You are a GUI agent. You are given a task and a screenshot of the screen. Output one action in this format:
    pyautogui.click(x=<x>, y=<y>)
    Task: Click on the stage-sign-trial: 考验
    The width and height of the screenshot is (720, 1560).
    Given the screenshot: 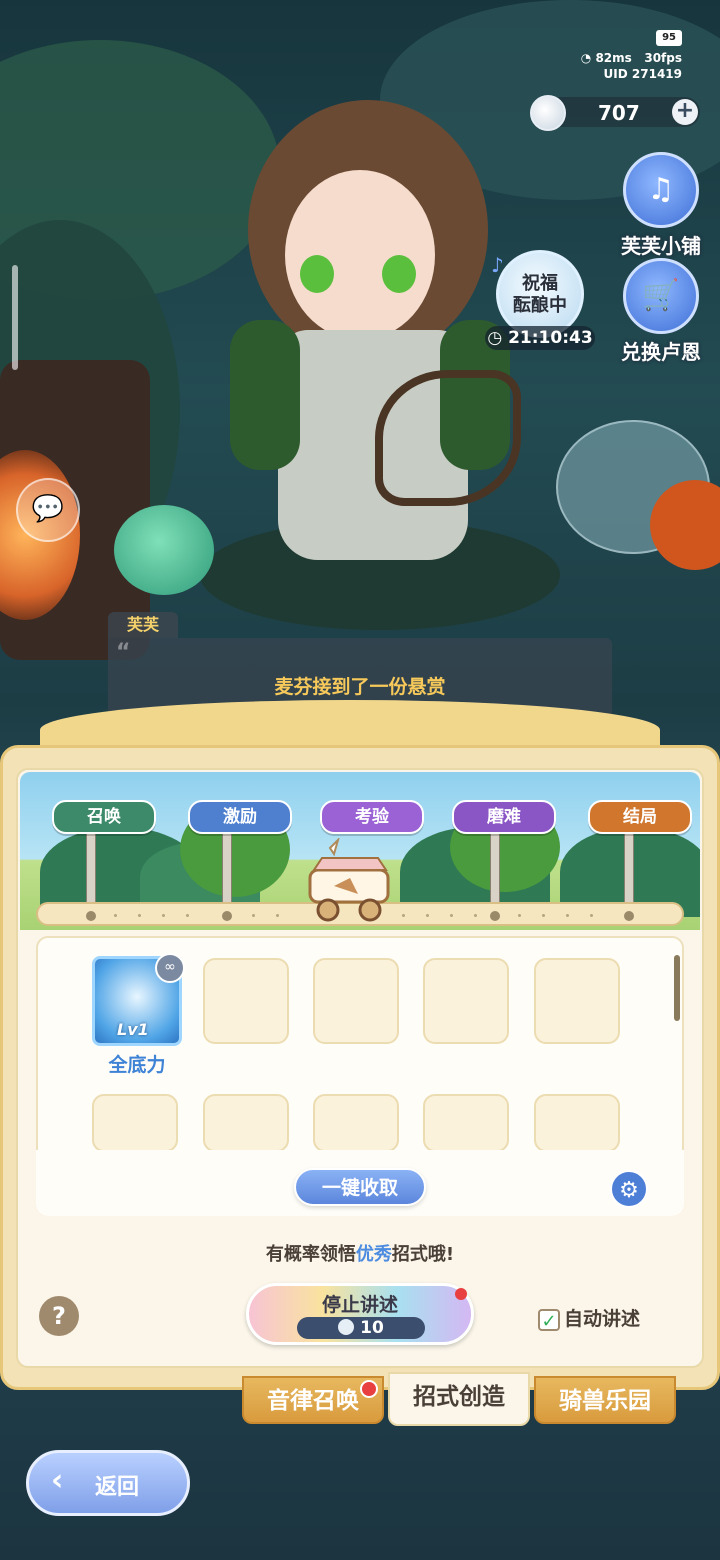 What is the action you would take?
    pyautogui.click(x=372, y=817)
    